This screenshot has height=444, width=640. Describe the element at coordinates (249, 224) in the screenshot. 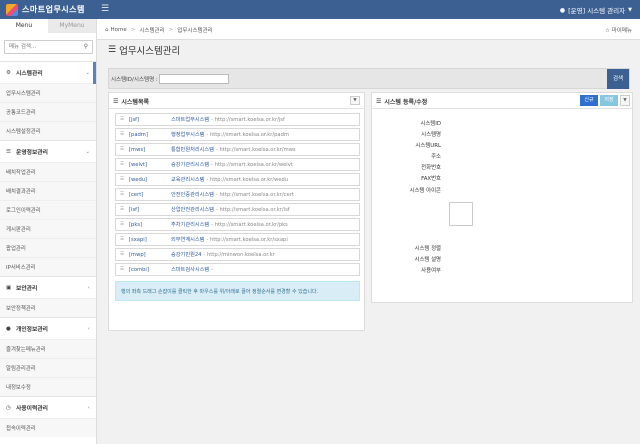

I see `system-url: - http://smart.koelsa.or.kr/pks` at that location.